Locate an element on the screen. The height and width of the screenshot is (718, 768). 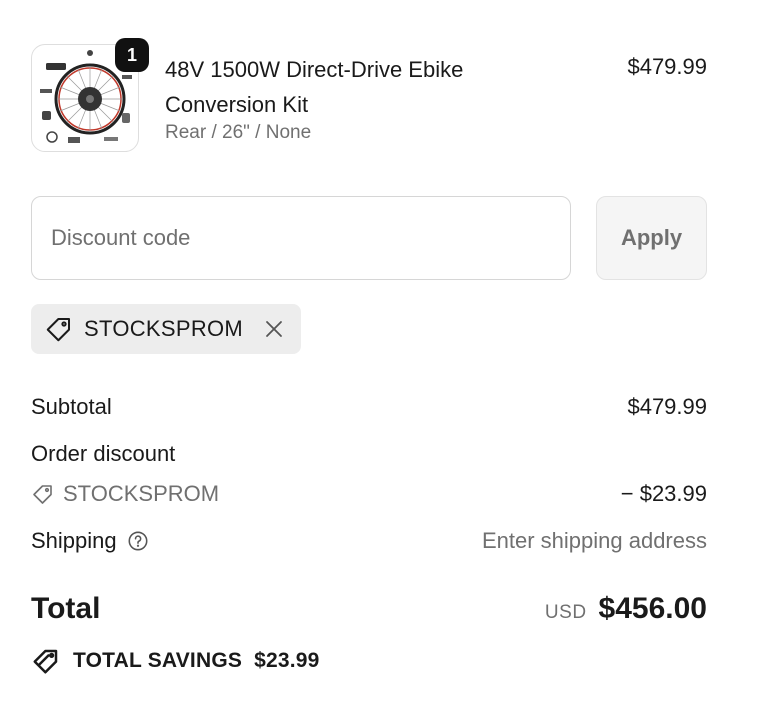
discount-code-input is located at coordinates (301, 238).